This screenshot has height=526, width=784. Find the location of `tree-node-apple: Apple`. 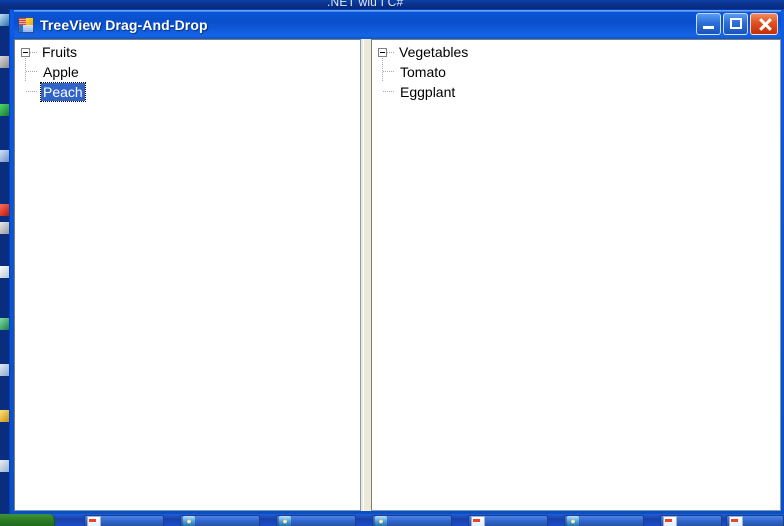

tree-node-apple: Apple is located at coordinates (192, 72).